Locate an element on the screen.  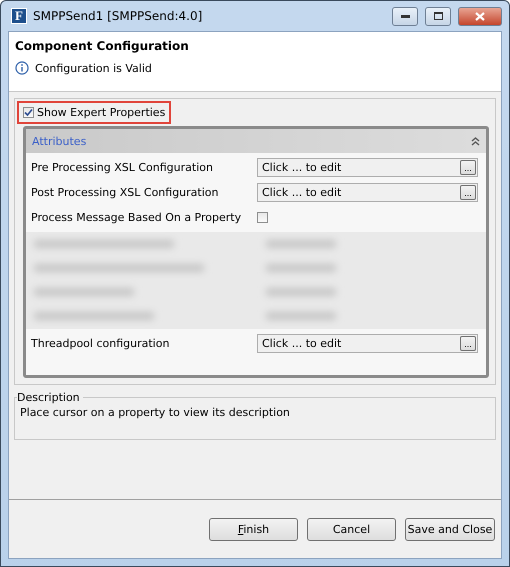
section-title: Attributes is located at coordinates (59, 141).